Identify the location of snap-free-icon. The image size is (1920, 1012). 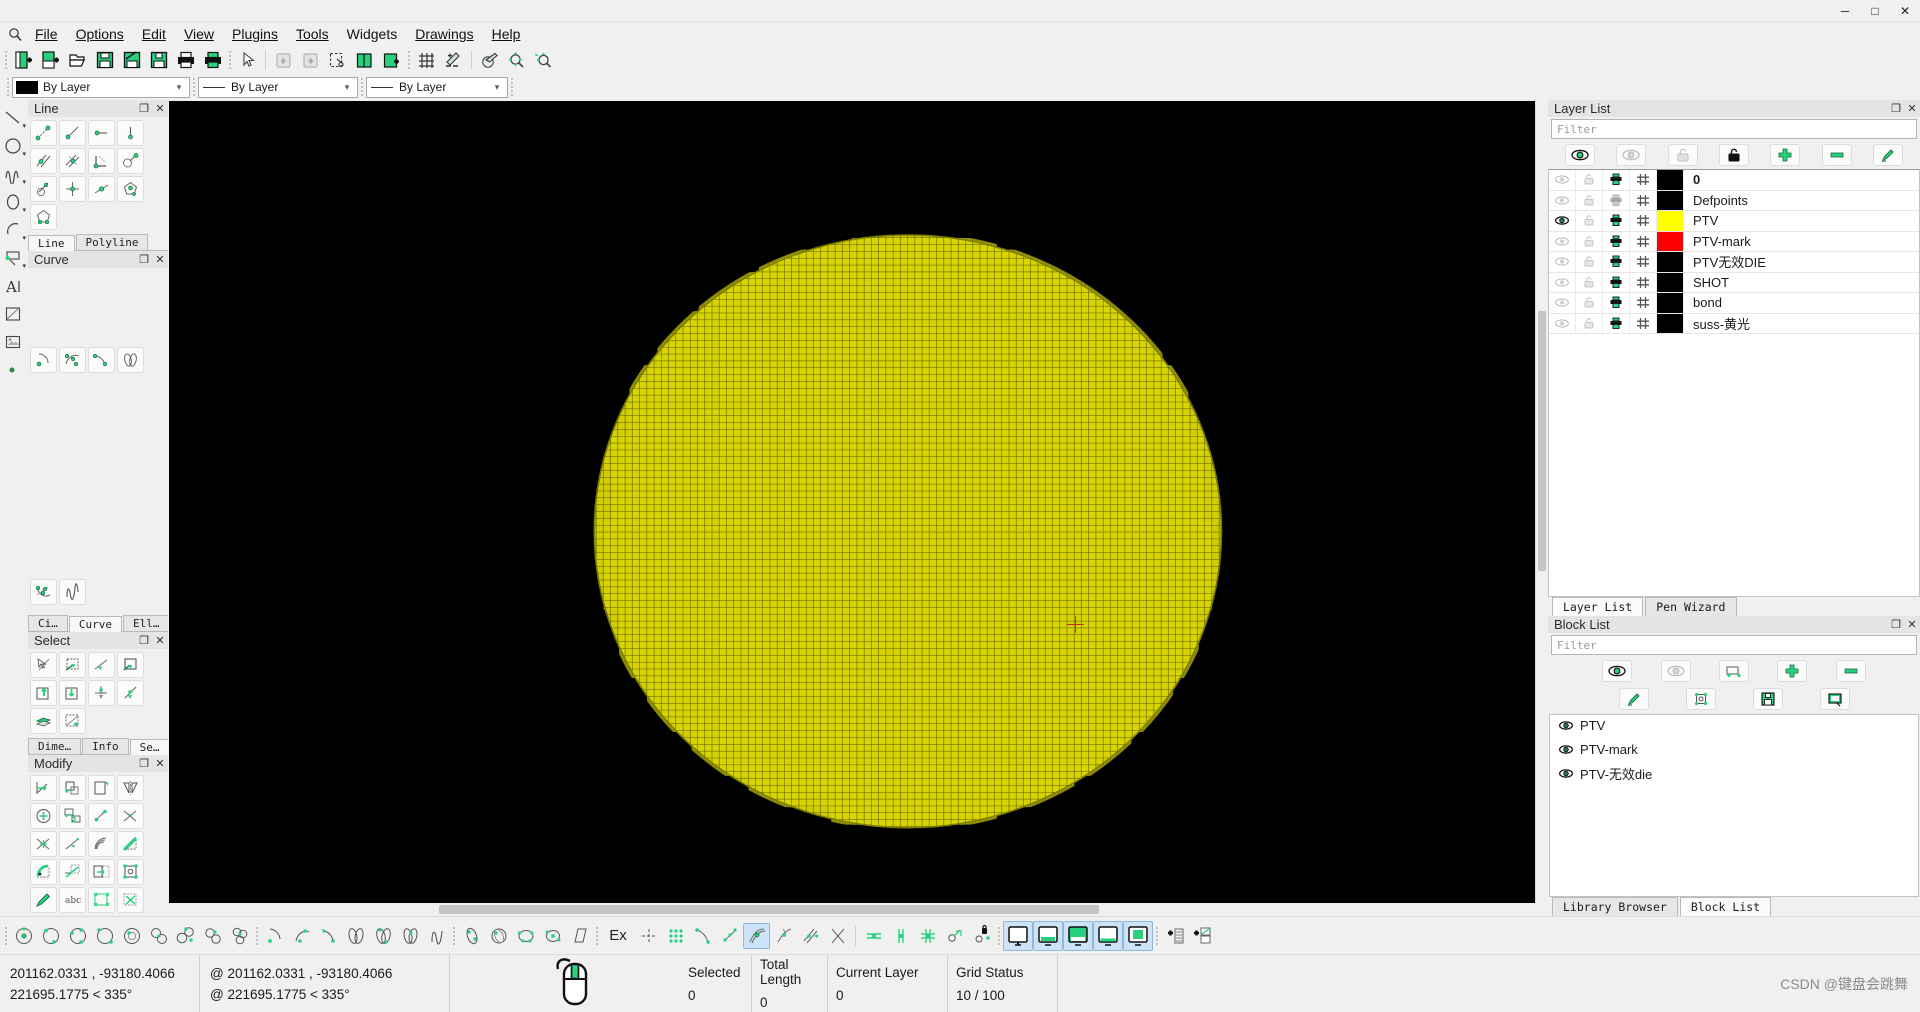
(648, 936).